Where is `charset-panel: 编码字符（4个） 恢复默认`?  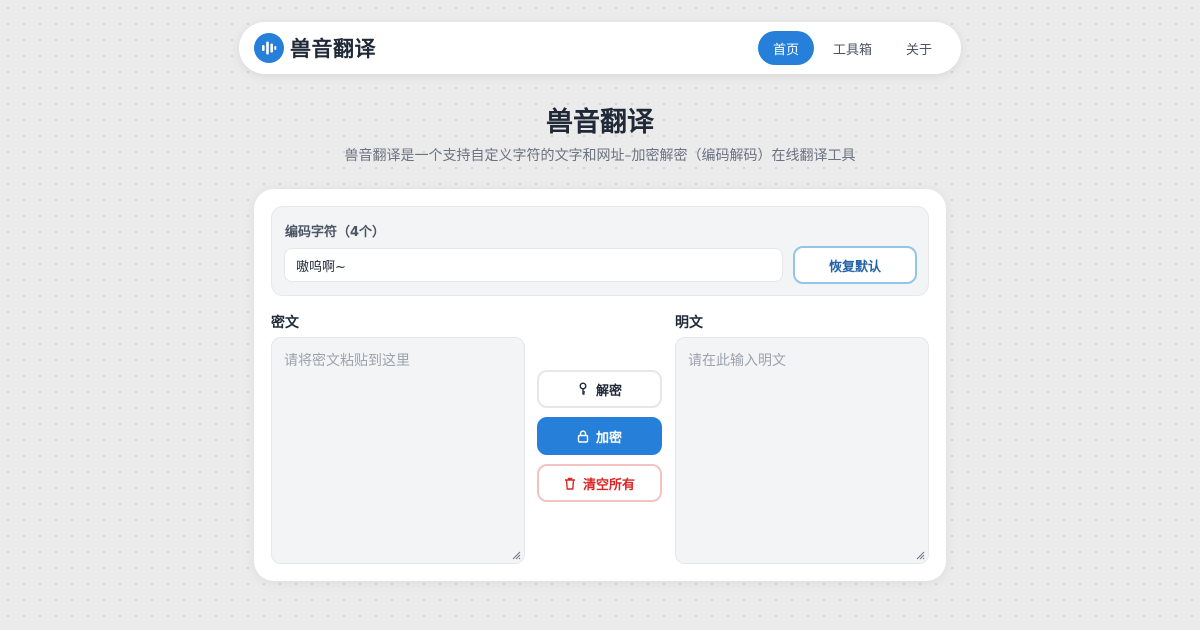
charset-panel: 编码字符（4个） 恢复默认 is located at coordinates (600, 251).